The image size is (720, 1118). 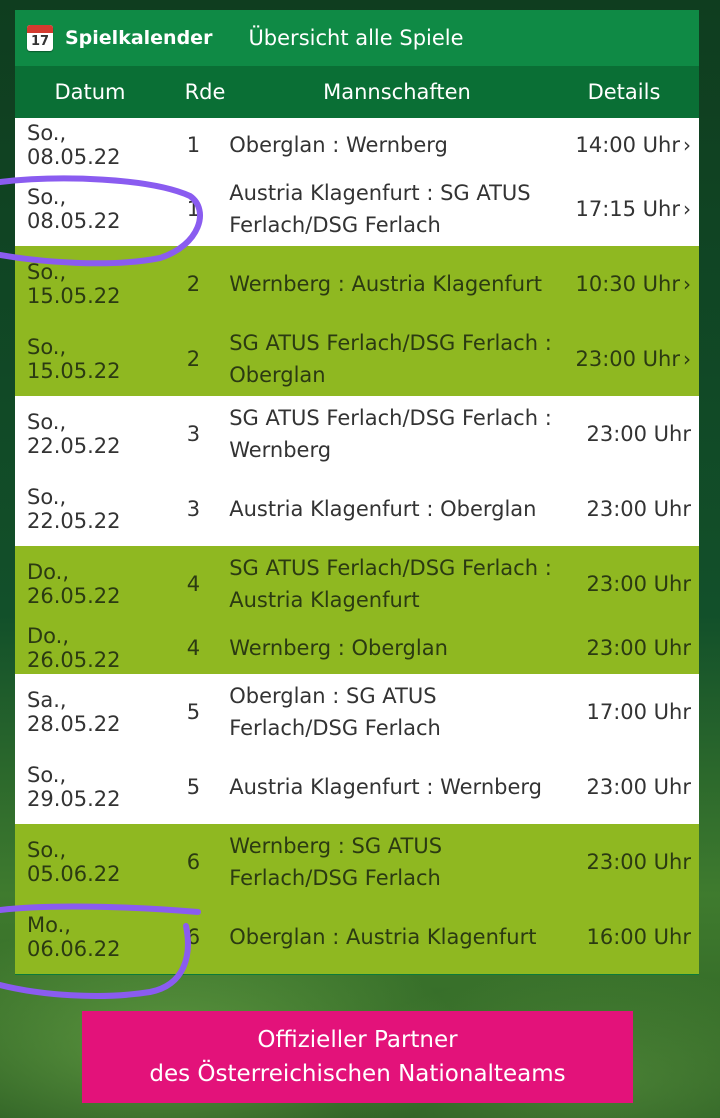 I want to click on match-teams: Oberglan : SG ATUS Ferlach/DSG Ferlach, so click(x=335, y=711).